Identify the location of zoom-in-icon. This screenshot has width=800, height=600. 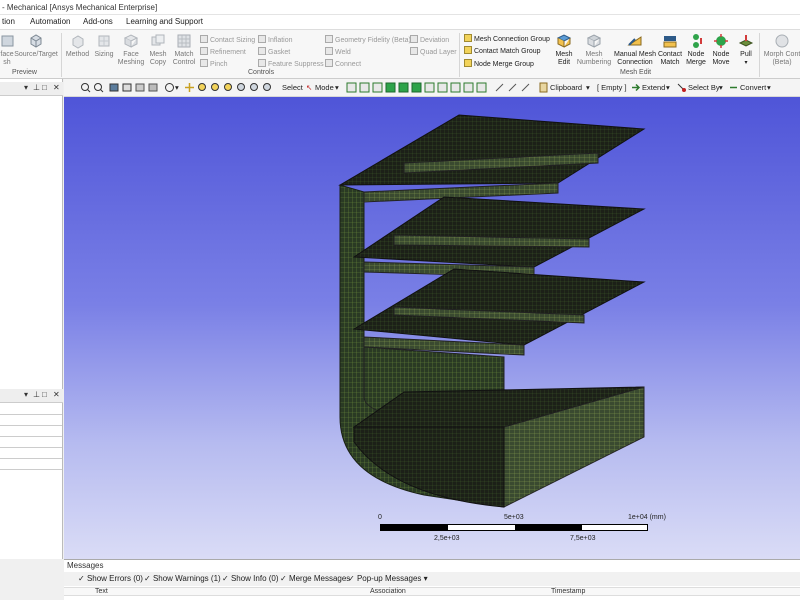
(85, 87).